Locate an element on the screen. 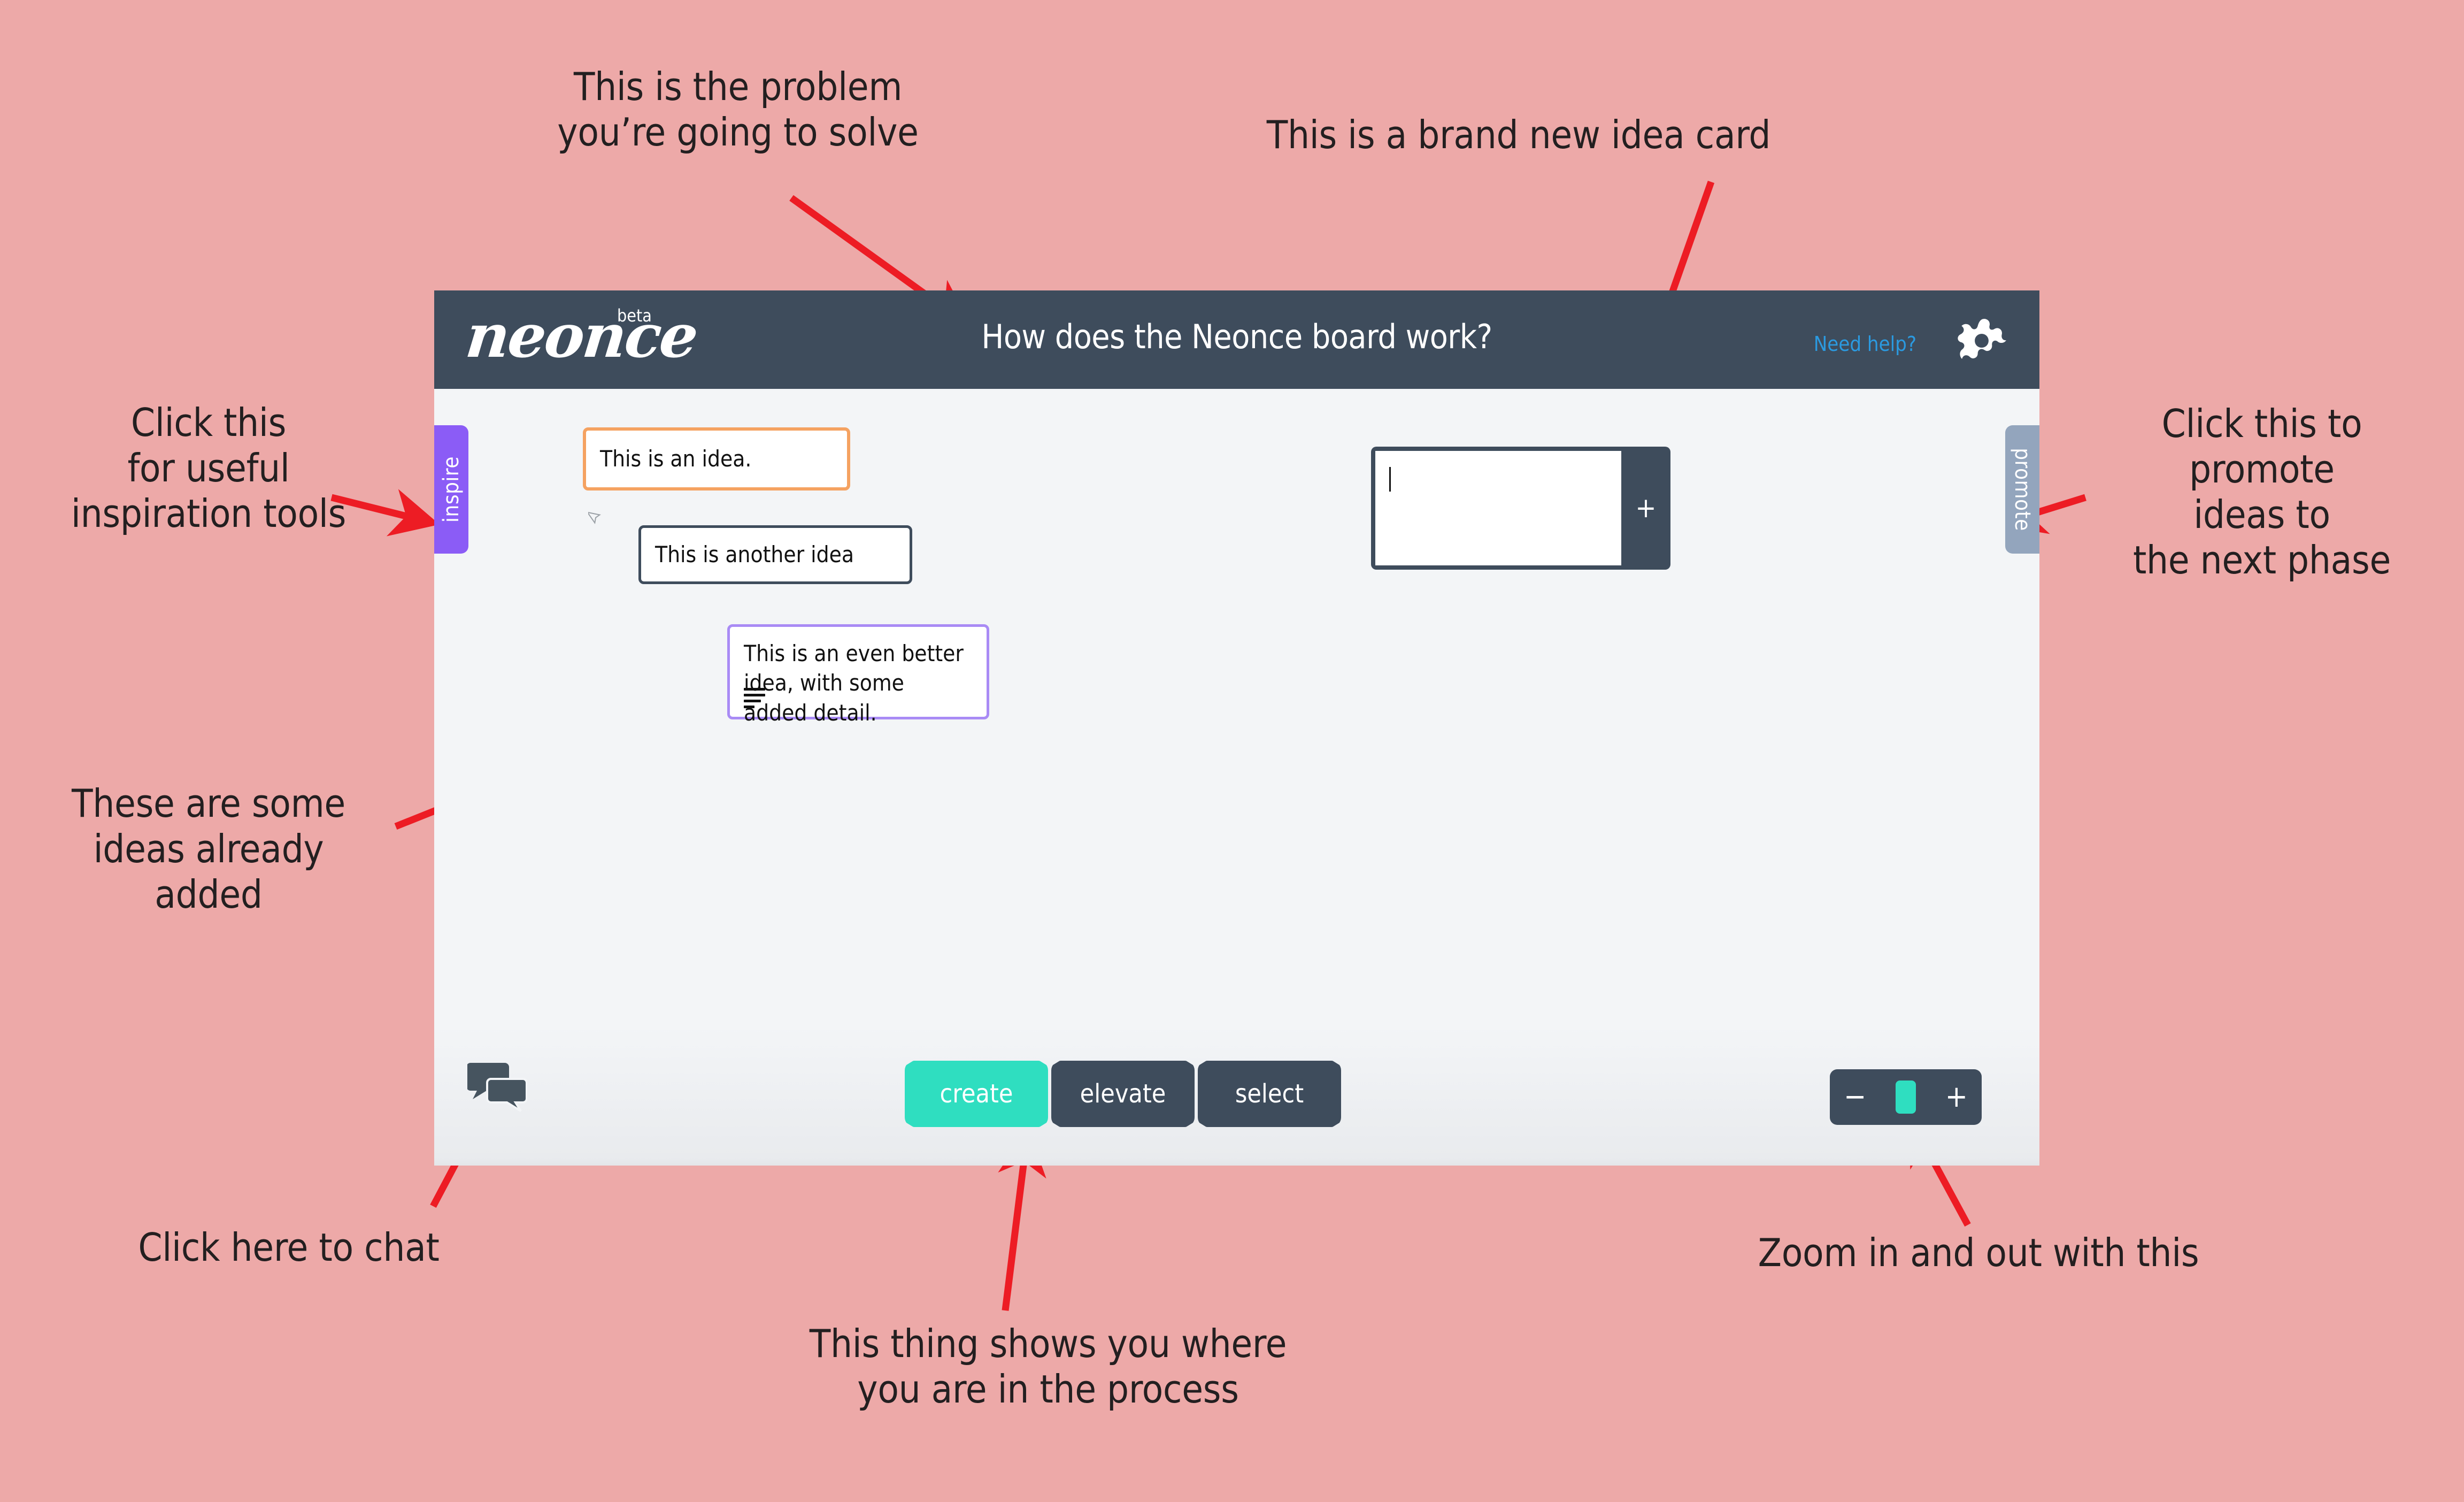 The width and height of the screenshot is (2464, 1502). idea-card-text: This is an idea. is located at coordinates (676, 459).